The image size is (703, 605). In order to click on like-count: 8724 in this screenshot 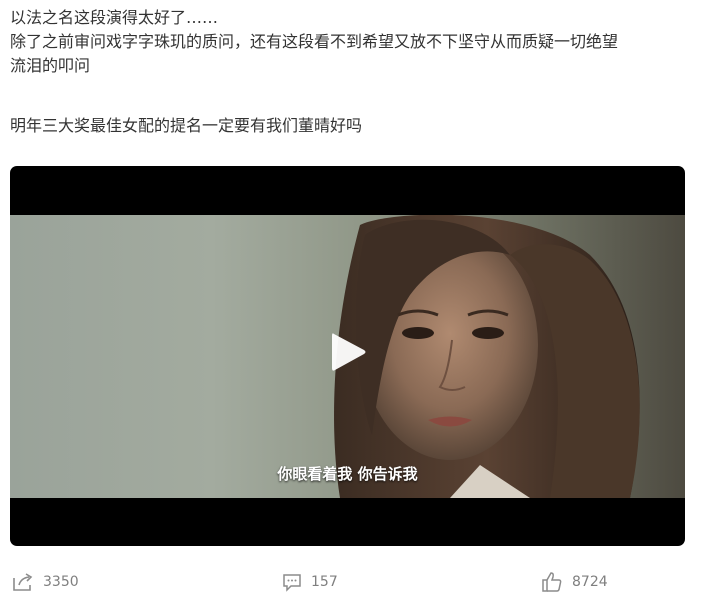, I will do `click(590, 582)`.